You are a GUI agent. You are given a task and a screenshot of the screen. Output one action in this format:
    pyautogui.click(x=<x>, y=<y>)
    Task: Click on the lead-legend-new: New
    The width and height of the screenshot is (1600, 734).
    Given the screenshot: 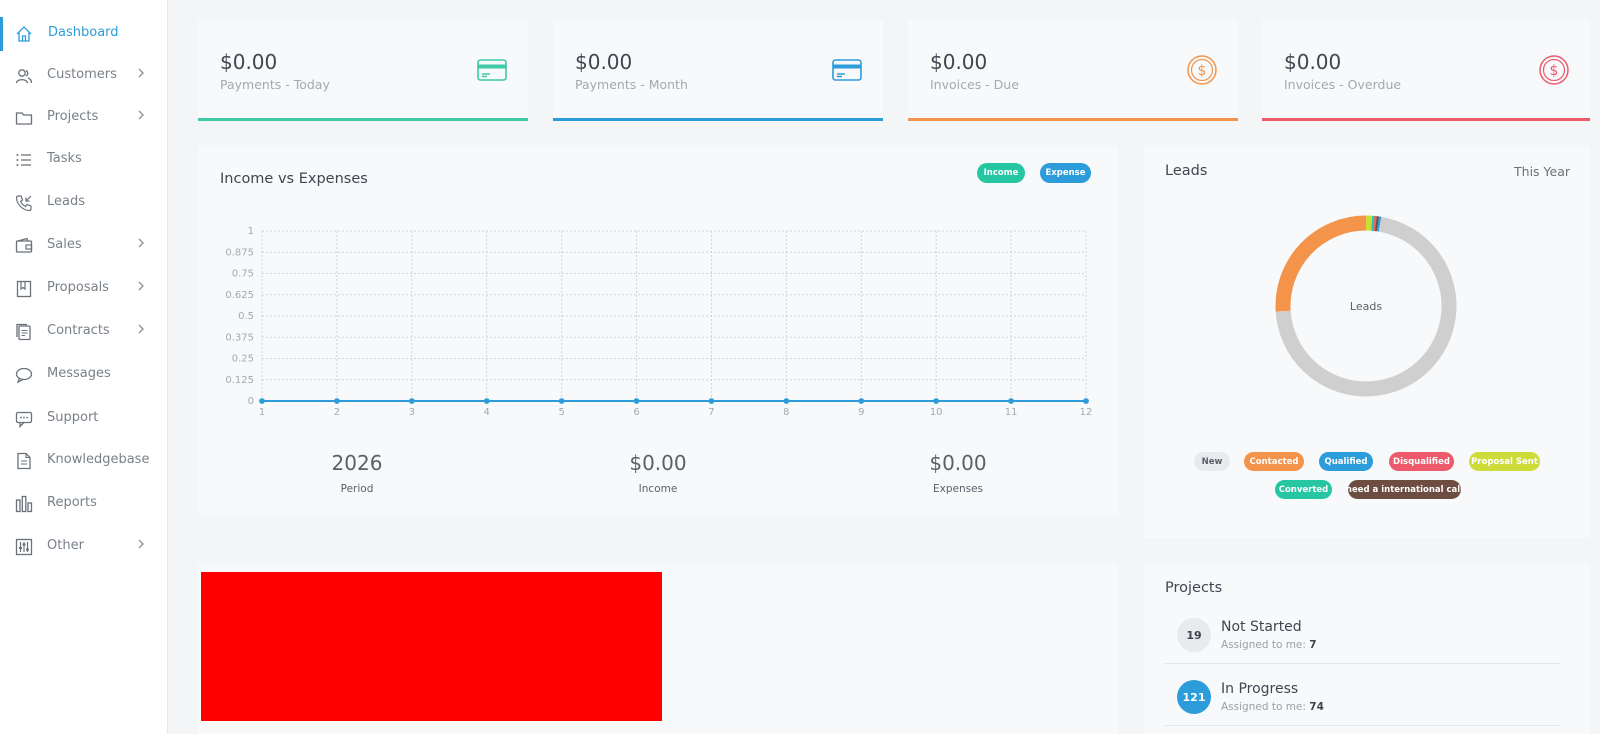 What is the action you would take?
    pyautogui.click(x=1212, y=461)
    